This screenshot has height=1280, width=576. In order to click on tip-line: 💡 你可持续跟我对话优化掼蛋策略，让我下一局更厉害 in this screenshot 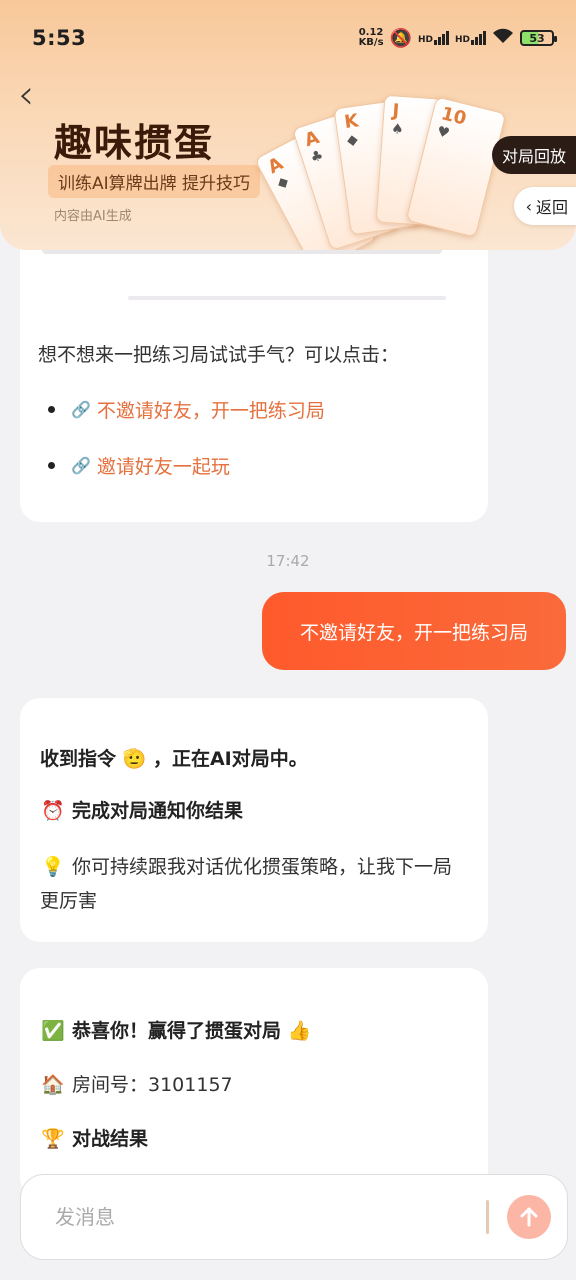, I will do `click(255, 884)`.